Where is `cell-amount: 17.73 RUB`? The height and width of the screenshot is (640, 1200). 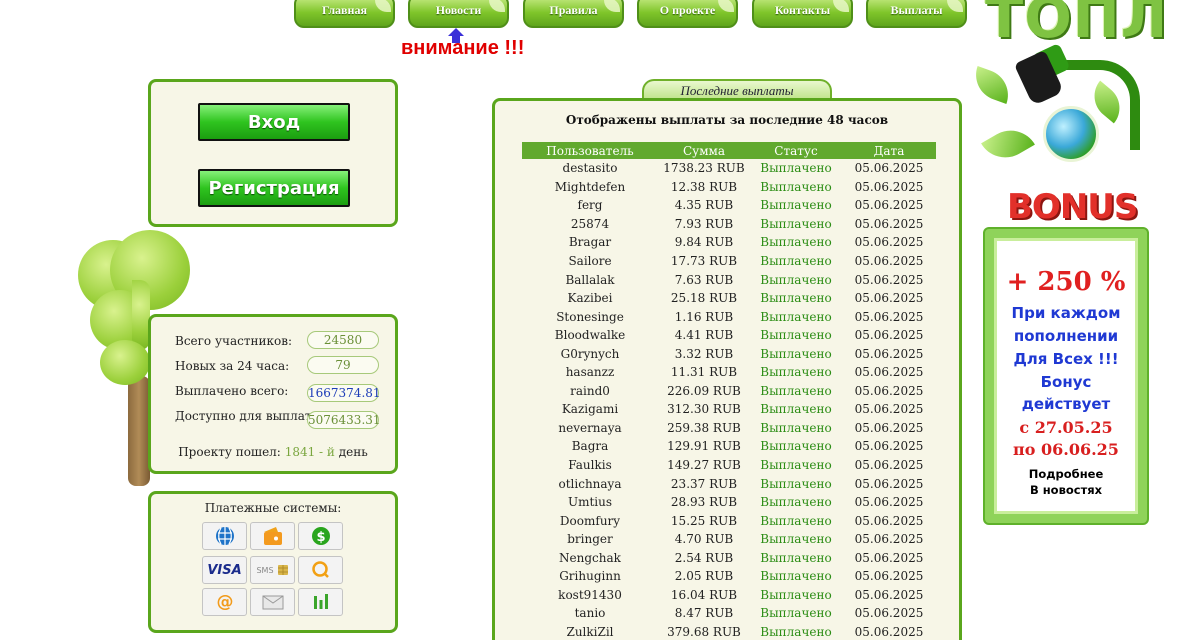
cell-amount: 17.73 RUB is located at coordinates (704, 261).